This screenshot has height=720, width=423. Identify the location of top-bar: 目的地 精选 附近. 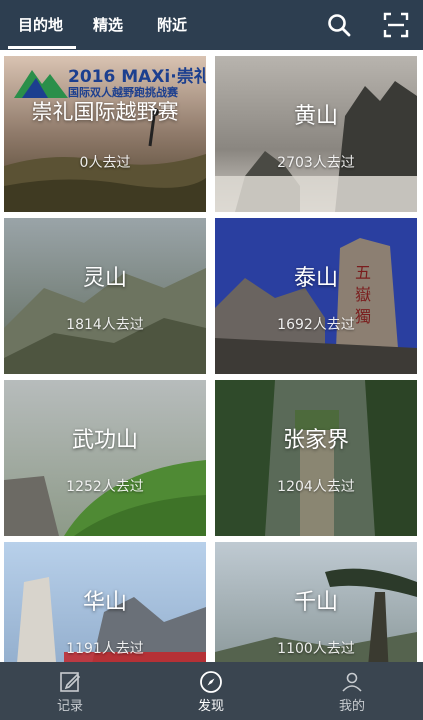
(211, 25).